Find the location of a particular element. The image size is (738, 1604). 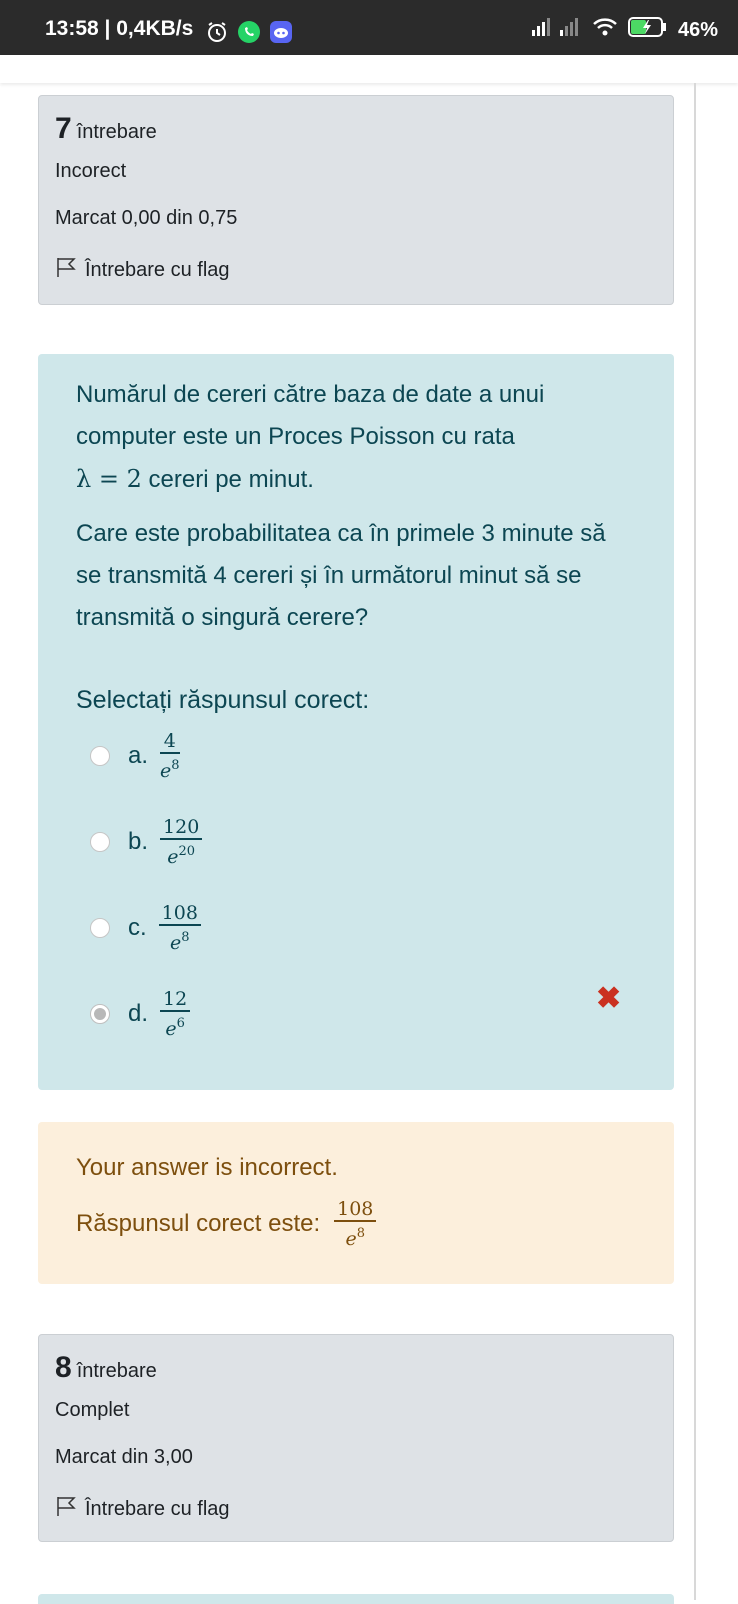

question-number: 7 întrebare is located at coordinates (106, 128).